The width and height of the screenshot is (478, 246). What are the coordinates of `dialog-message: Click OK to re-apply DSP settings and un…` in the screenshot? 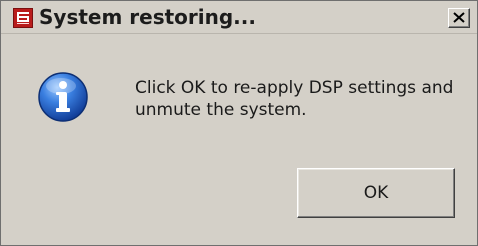 It's located at (294, 99).